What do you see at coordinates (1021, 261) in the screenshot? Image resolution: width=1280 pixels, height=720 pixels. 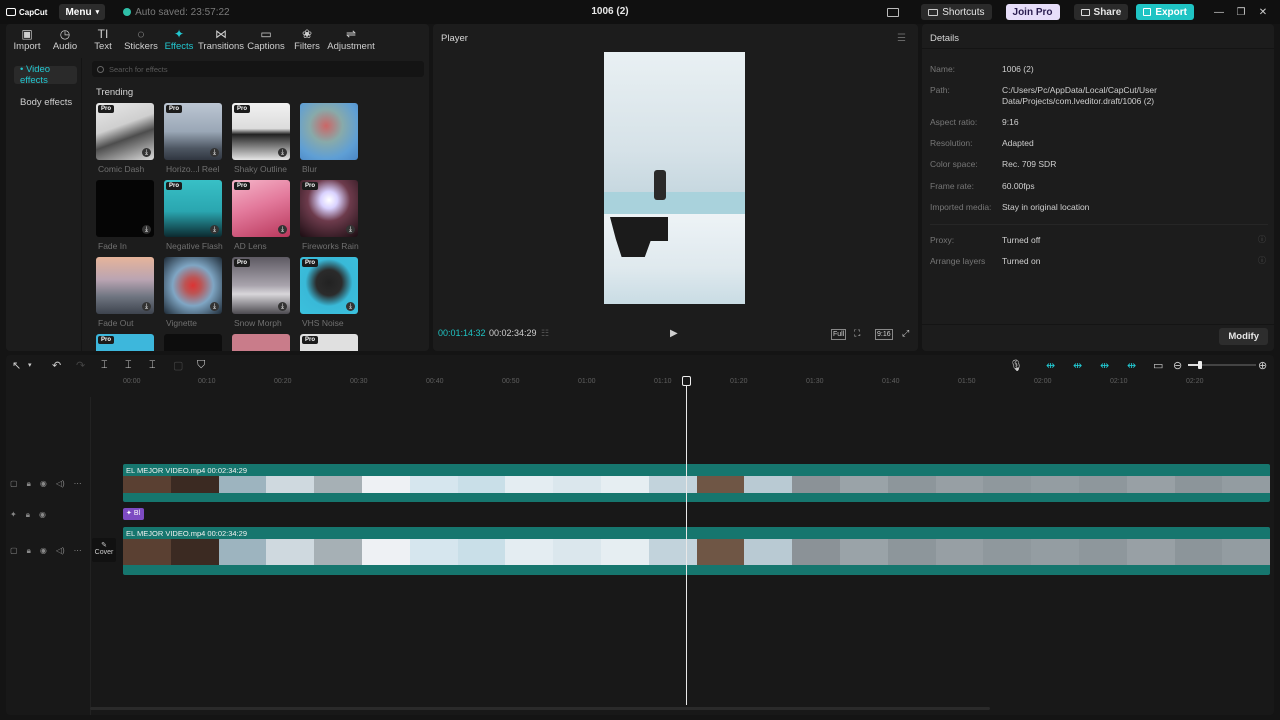 I see `detail-value: Turned on` at bounding box center [1021, 261].